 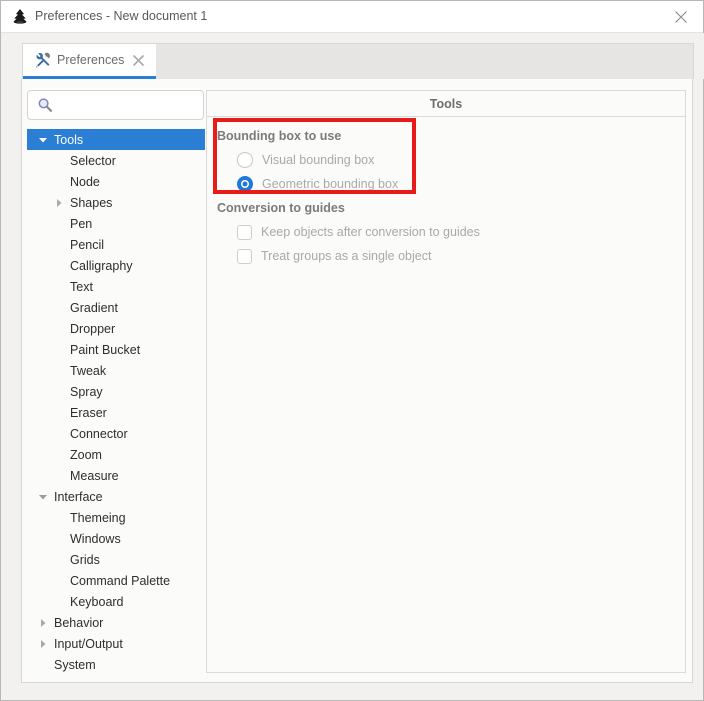 I want to click on sidebar-item-label: Paint Bucket, so click(x=105, y=349).